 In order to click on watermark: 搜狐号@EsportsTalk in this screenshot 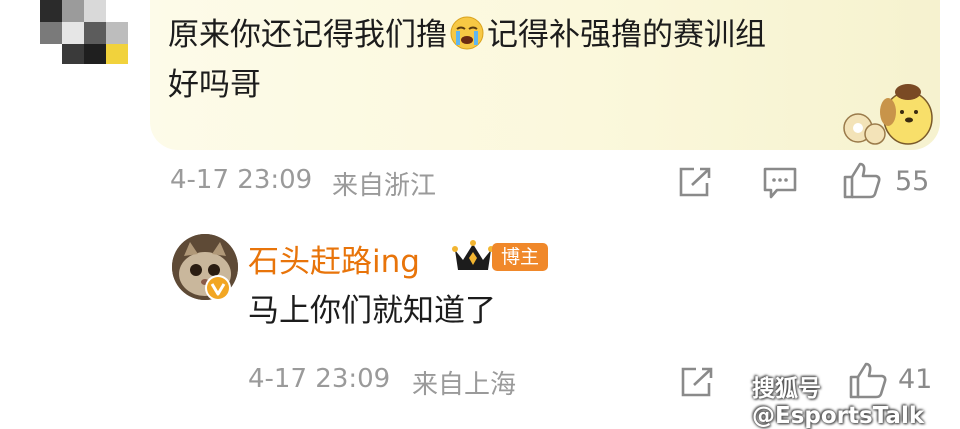, I will do `click(838, 402)`.